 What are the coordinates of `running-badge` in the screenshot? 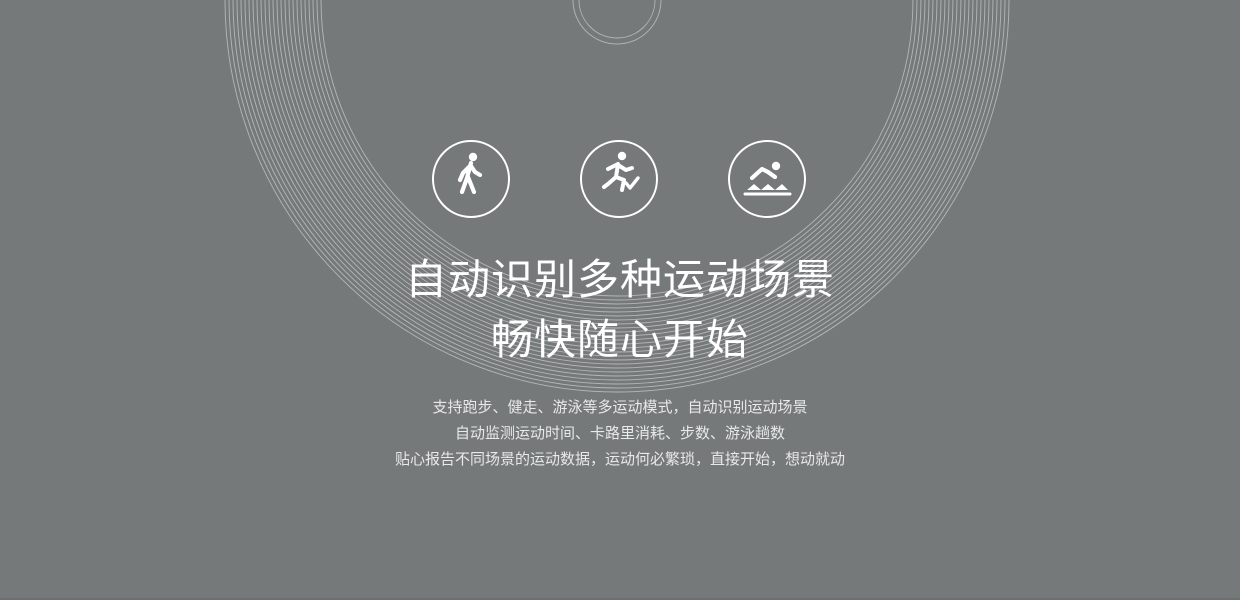 It's located at (619, 179).